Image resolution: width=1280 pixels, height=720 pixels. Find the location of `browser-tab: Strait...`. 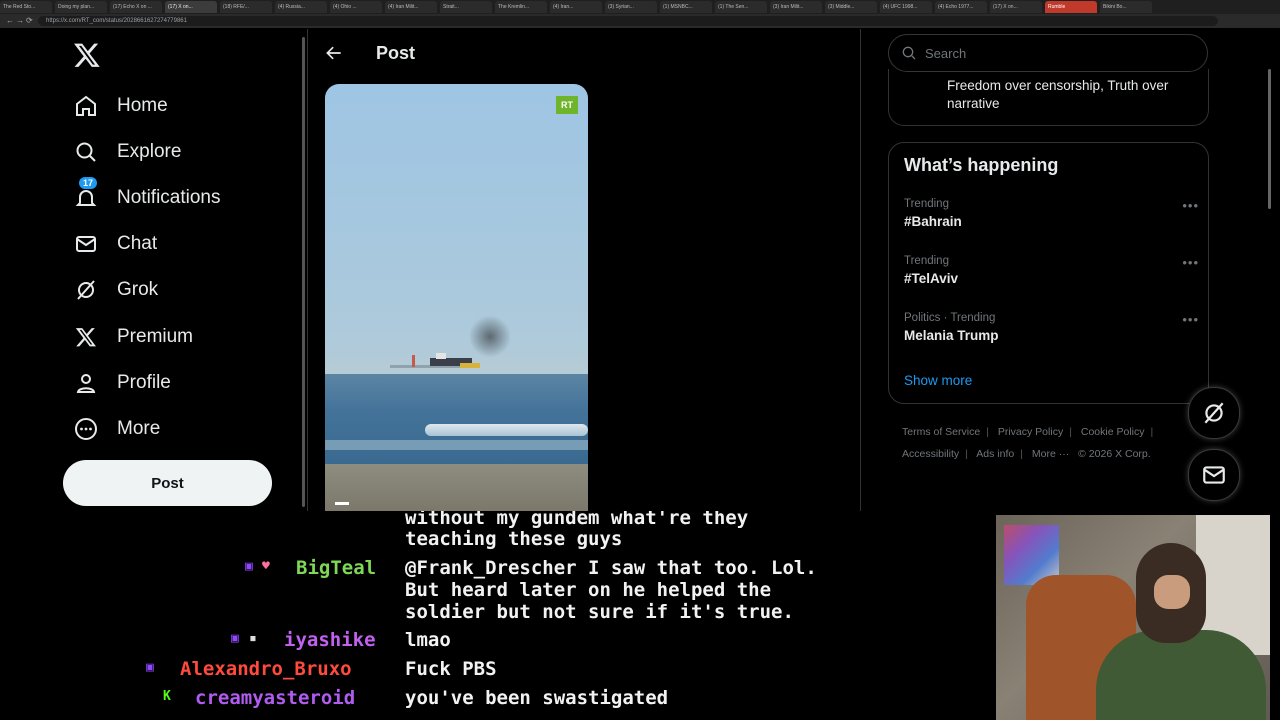

browser-tab: Strait... is located at coordinates (466, 7).